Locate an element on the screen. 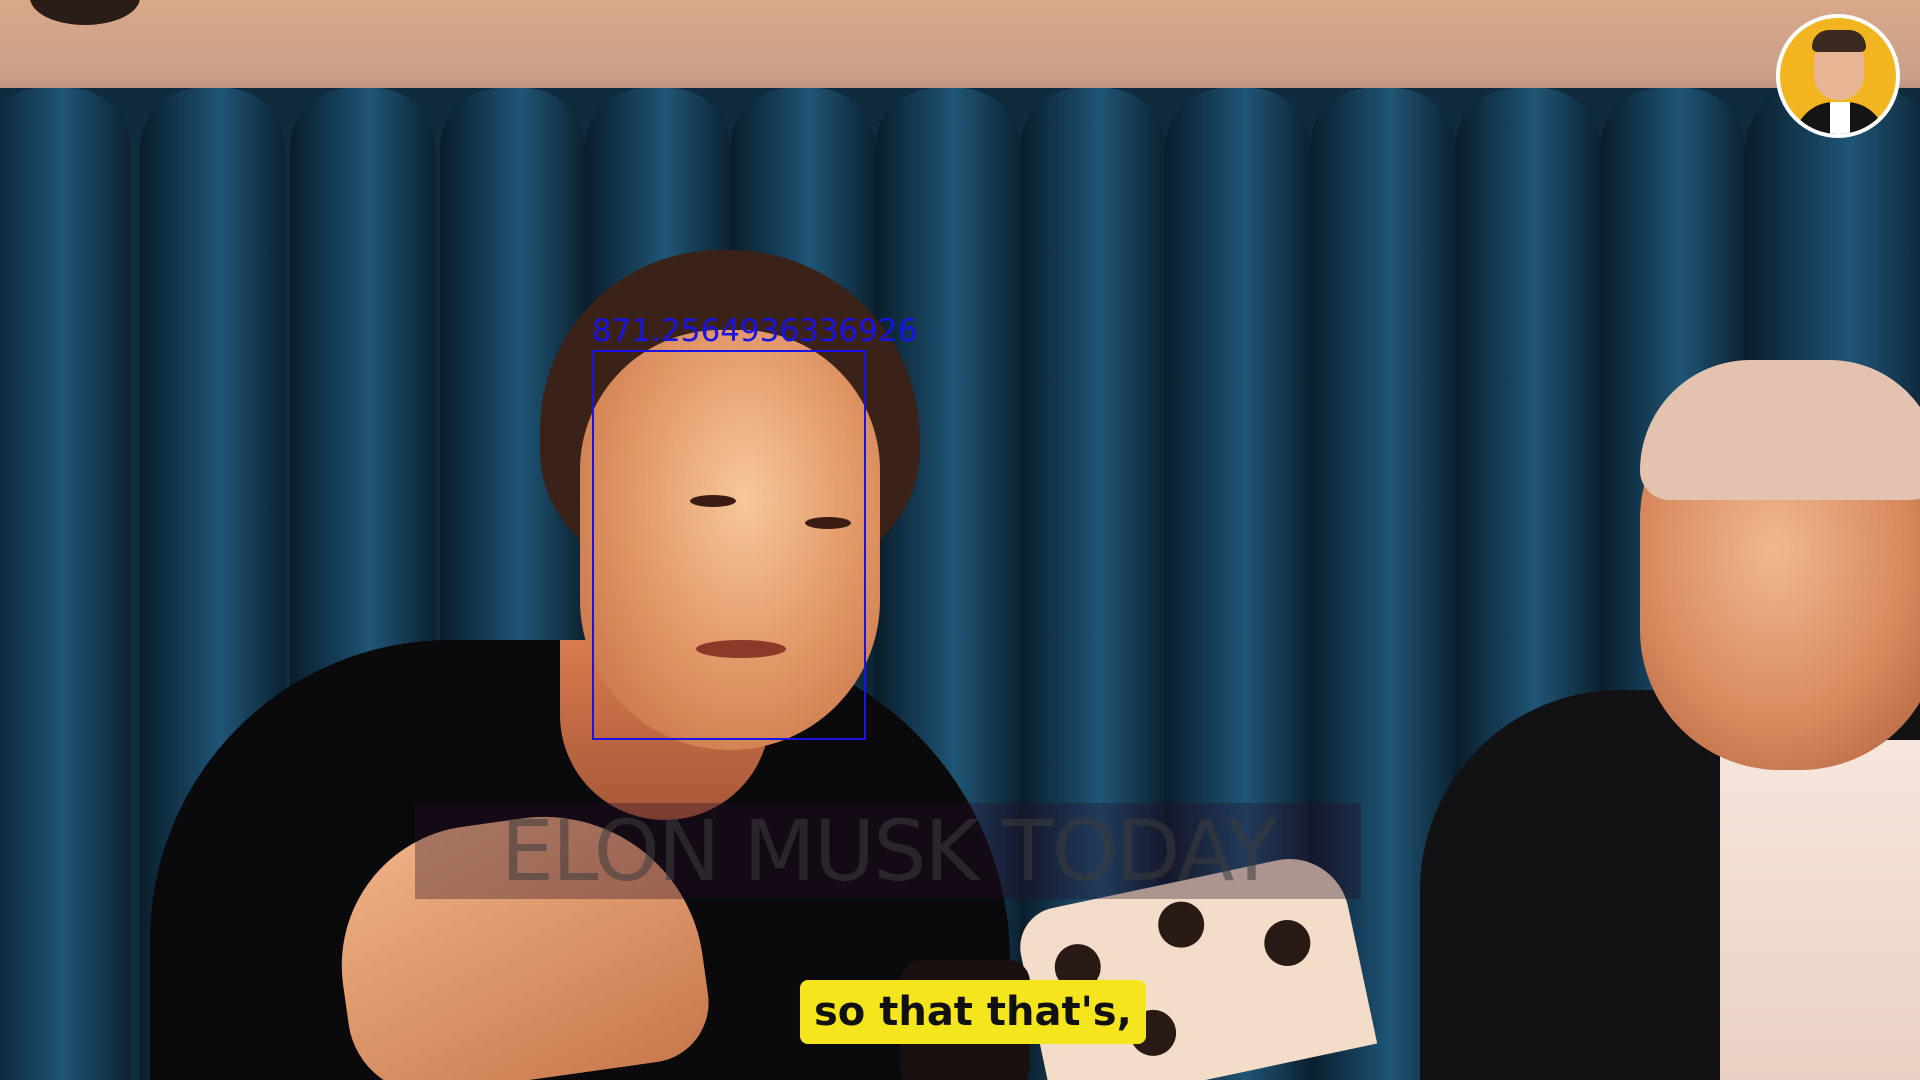 Image resolution: width=1920 pixels, height=1080 pixels. avatar-shirt is located at coordinates (1840, 118).